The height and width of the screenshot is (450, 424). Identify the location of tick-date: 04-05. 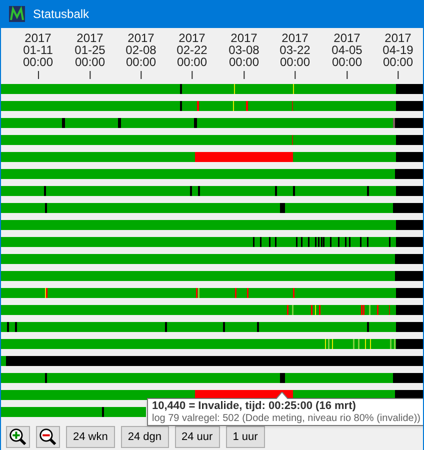
(347, 50).